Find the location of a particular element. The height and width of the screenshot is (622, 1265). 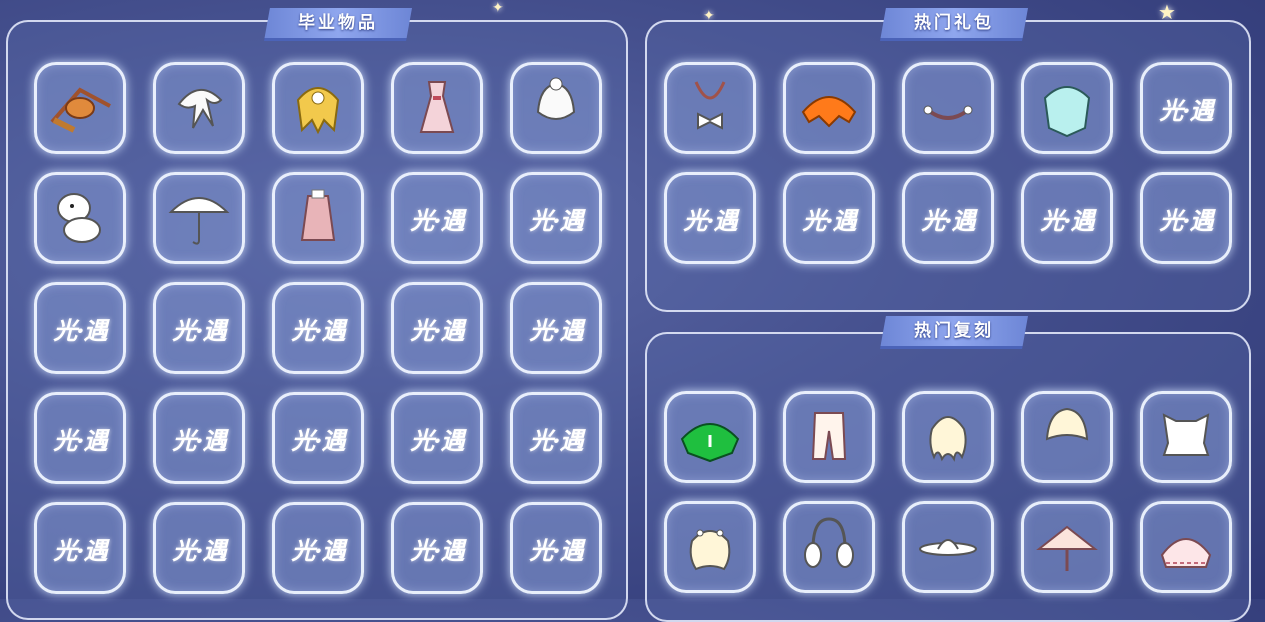

lace-cape-icon is located at coordinates (1186, 547).